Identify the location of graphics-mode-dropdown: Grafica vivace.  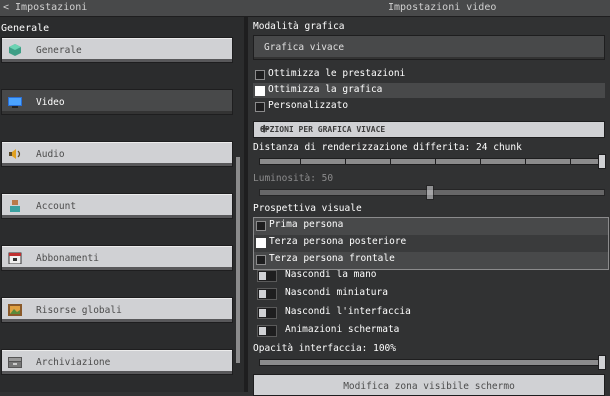
(429, 47).